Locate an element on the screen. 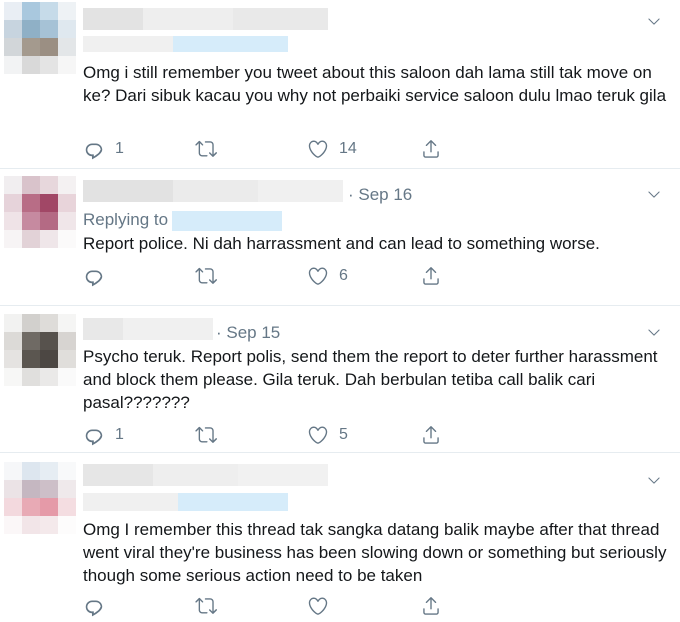 The width and height of the screenshot is (680, 622). like-button is located at coordinates (323, 606).